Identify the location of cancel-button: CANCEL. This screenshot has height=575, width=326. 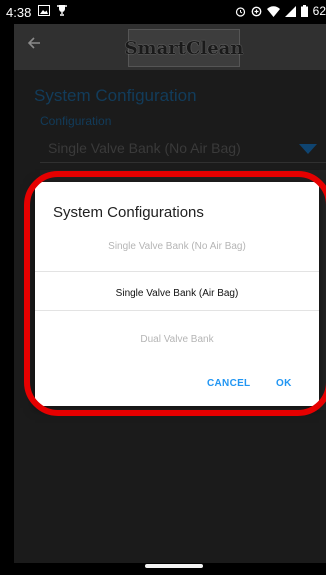
(228, 383).